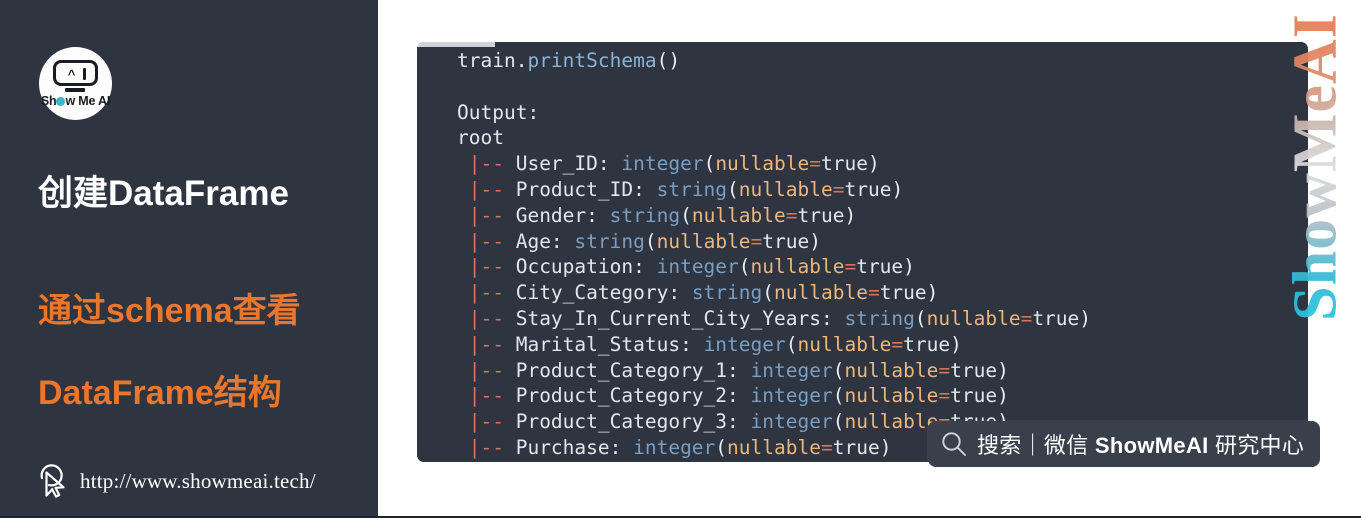 The image size is (1361, 518). Describe the element at coordinates (627, 370) in the screenshot. I see `code-token: Product_Category_1:` at that location.